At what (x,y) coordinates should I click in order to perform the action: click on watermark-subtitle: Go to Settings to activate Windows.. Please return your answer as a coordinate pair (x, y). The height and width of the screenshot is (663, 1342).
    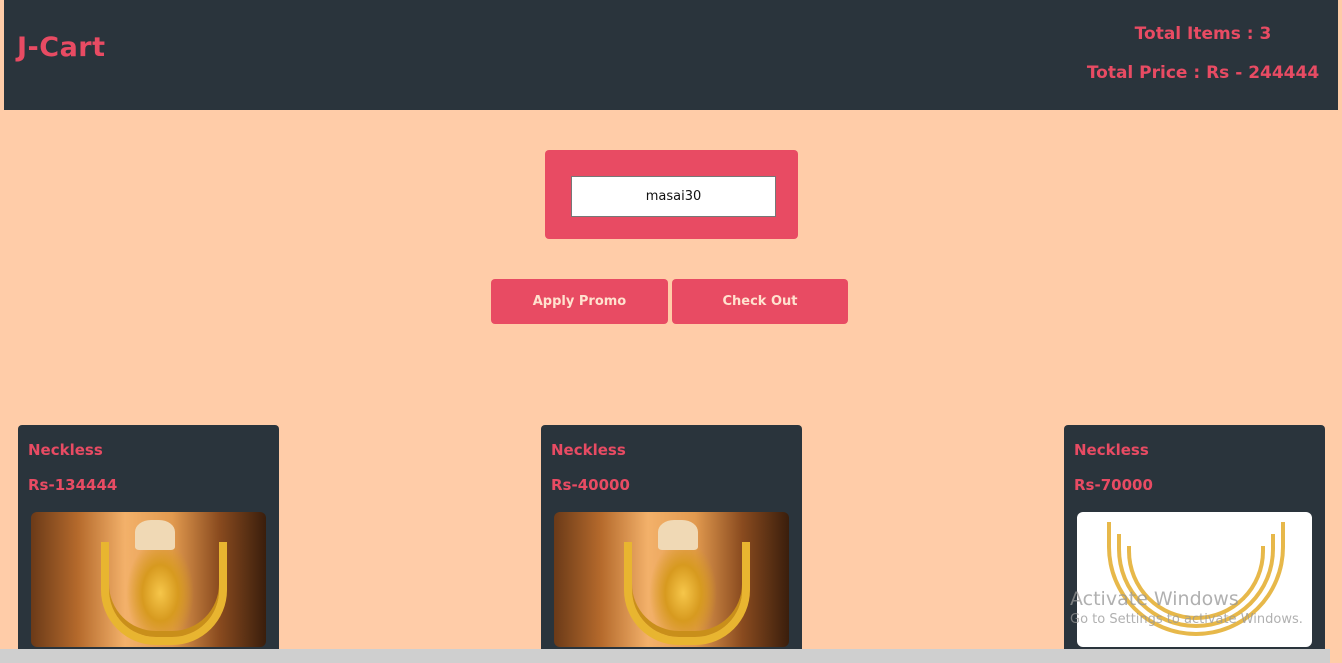
    Looking at the image, I should click on (1186, 619).